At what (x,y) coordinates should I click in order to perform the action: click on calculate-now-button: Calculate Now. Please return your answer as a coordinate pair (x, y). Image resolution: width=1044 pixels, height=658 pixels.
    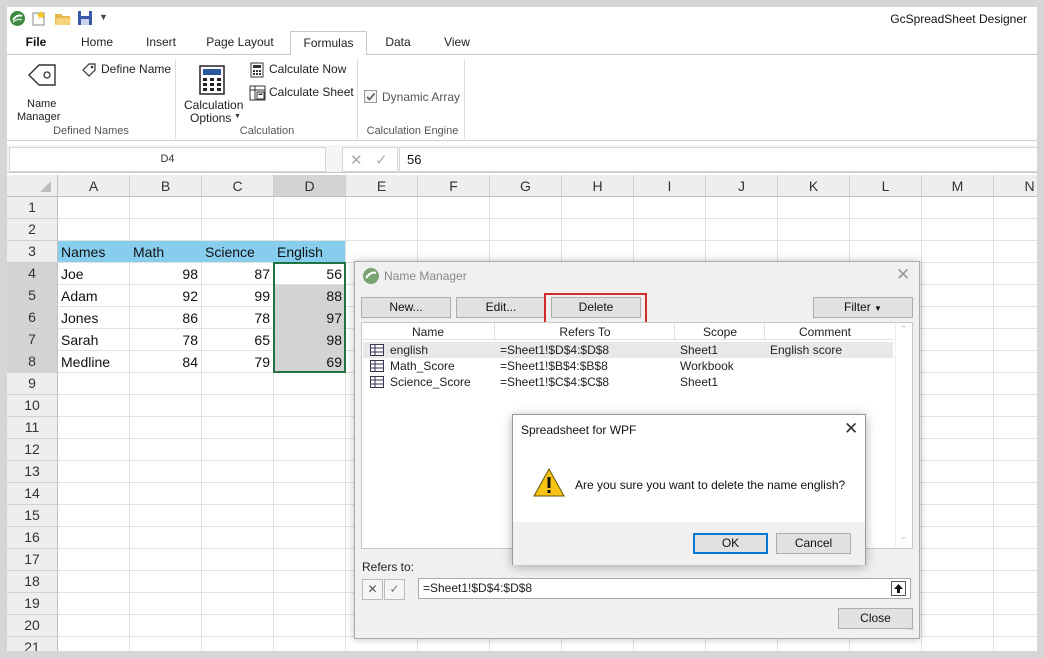
    Looking at the image, I should click on (303, 70).